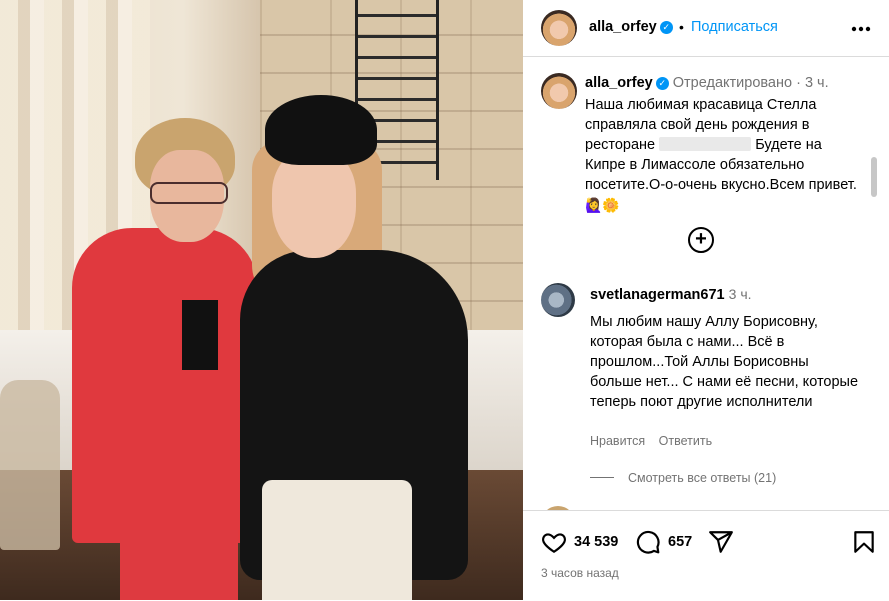 The height and width of the screenshot is (601, 889). Describe the element at coordinates (619, 83) in the screenshot. I see `caption-author: alla_orfey` at that location.